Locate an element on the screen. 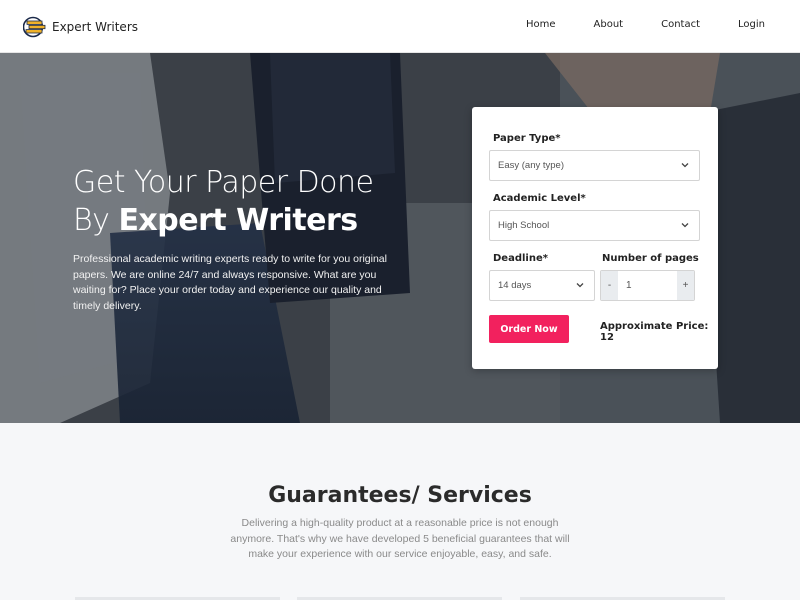  site-header: Expert Writers Home About Contact Login is located at coordinates (400, 26).